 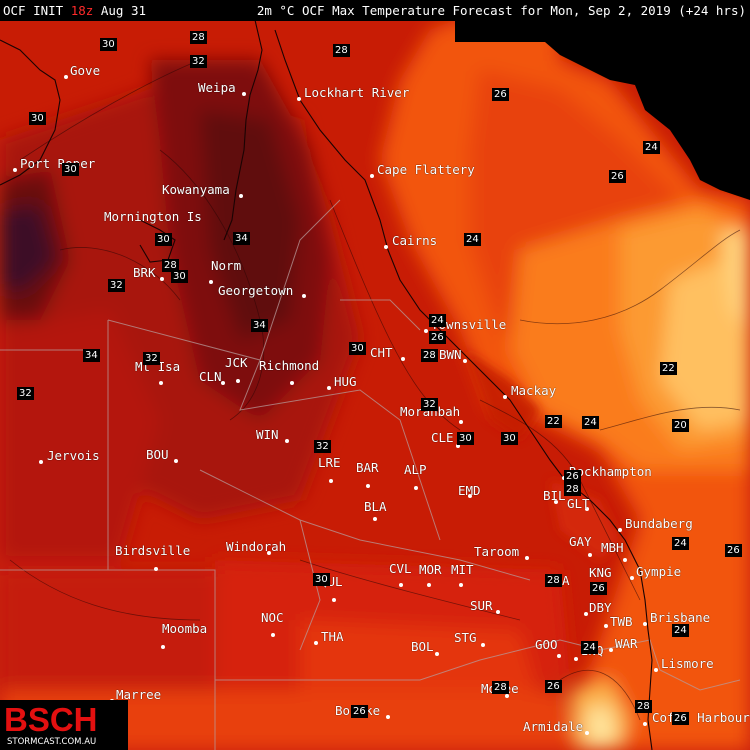 I want to click on logo-brand: BSCH, so click(x=51, y=719).